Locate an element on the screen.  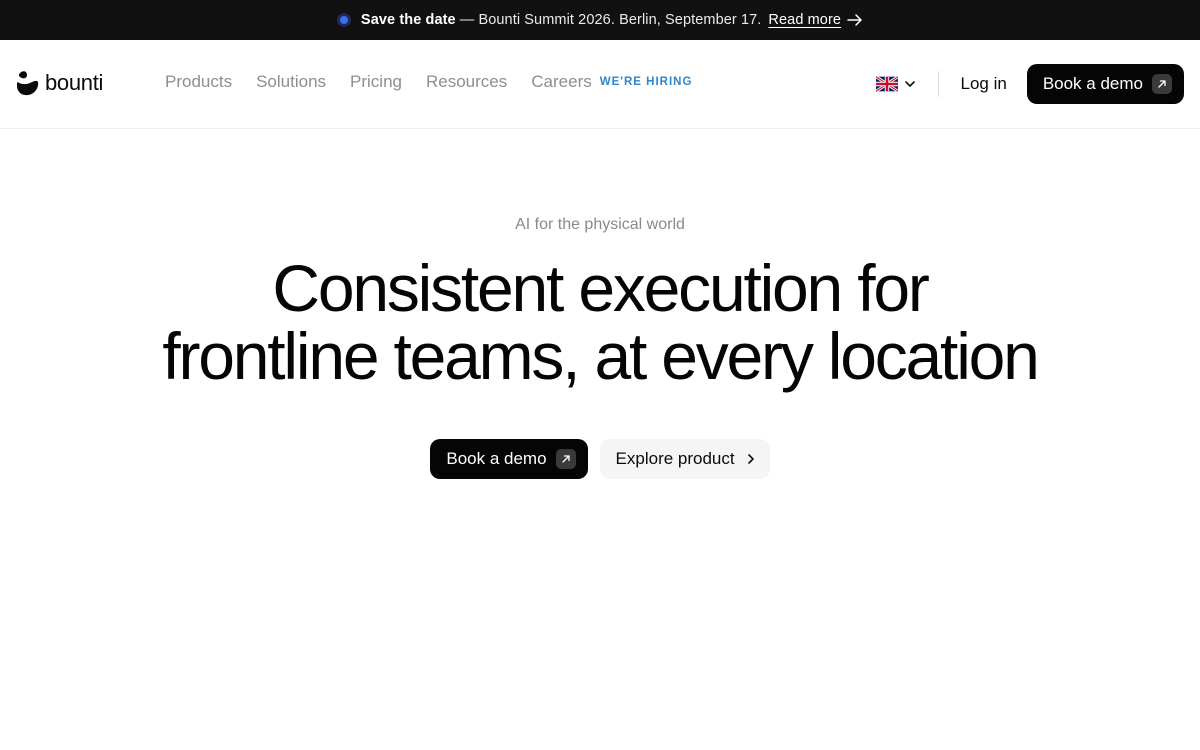
hero-headline-line-2: frontline teams, at every location is located at coordinates (601, 356).